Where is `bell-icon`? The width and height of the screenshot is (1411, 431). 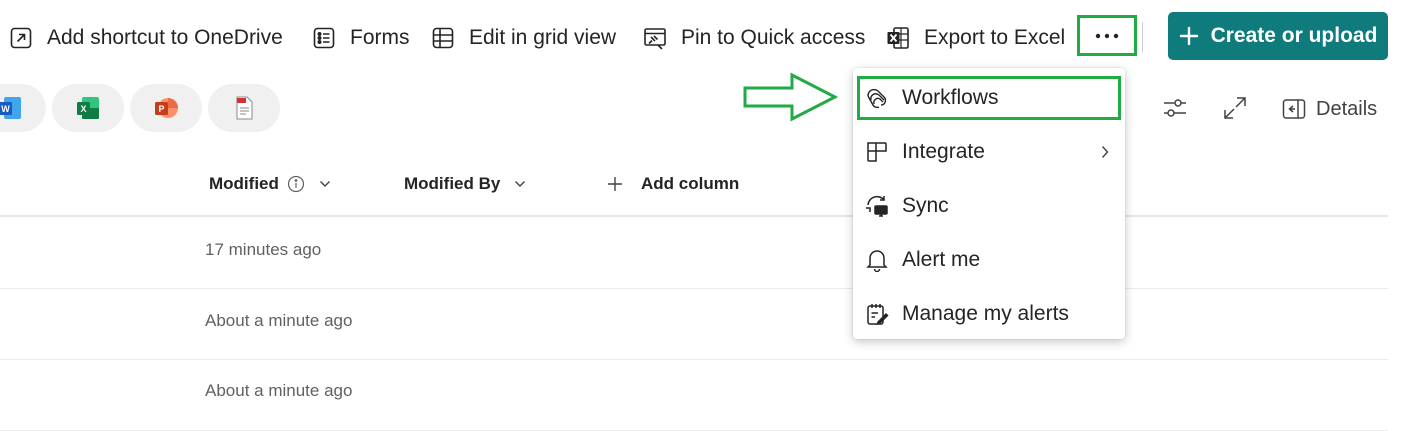 bell-icon is located at coordinates (877, 261).